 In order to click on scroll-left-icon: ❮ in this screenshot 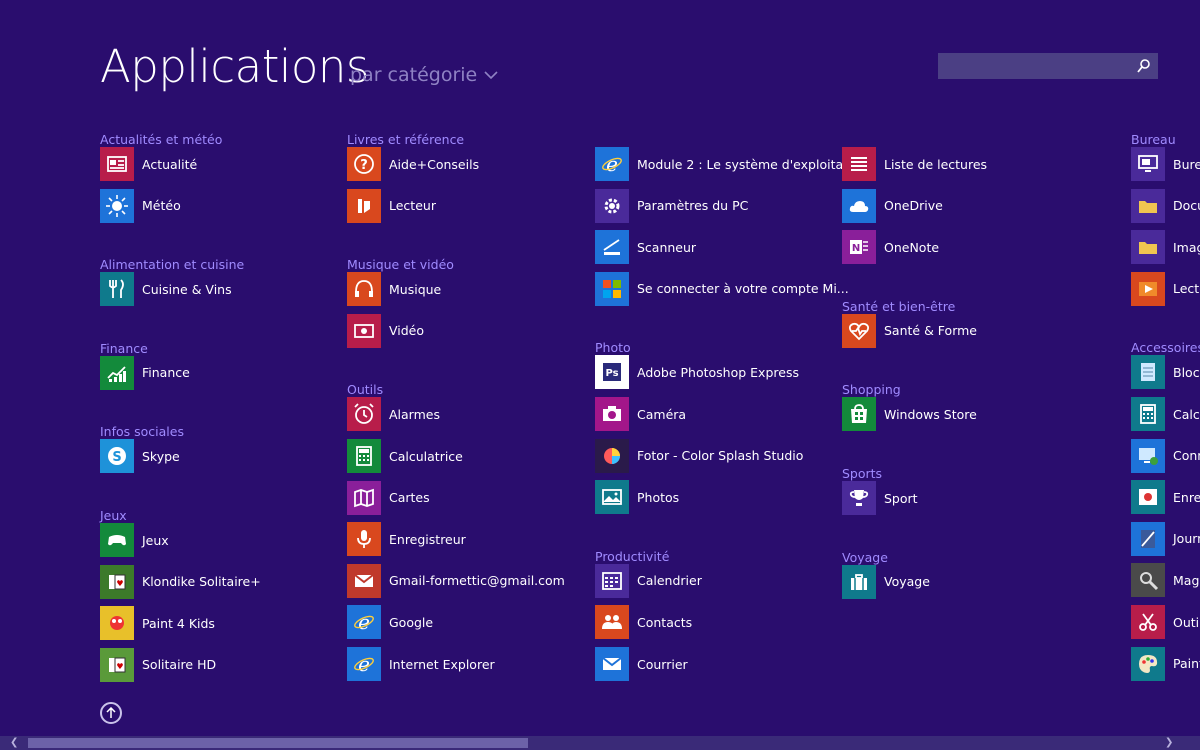, I will do `click(15, 743)`.